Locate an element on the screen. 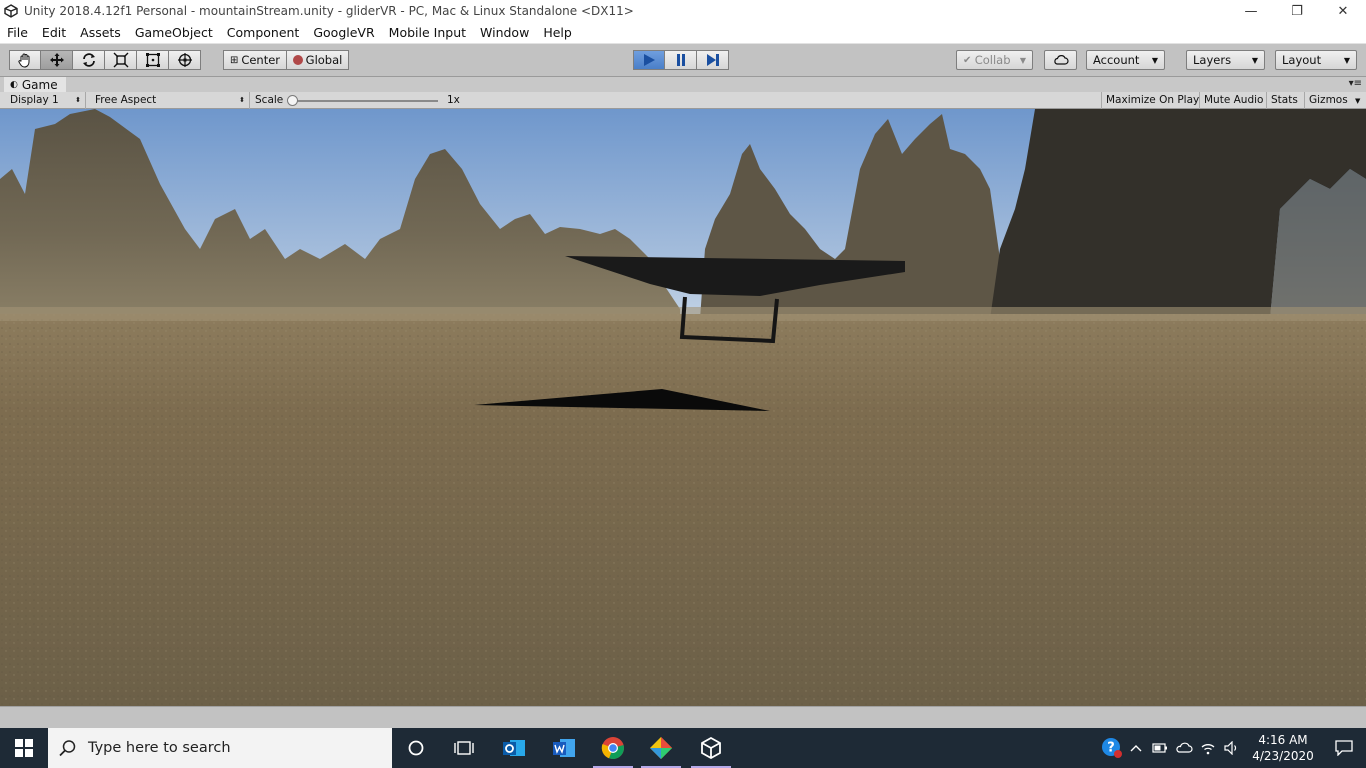 This screenshot has height=768, width=1366. updown-arrow-icon: ⬍ is located at coordinates (242, 100).